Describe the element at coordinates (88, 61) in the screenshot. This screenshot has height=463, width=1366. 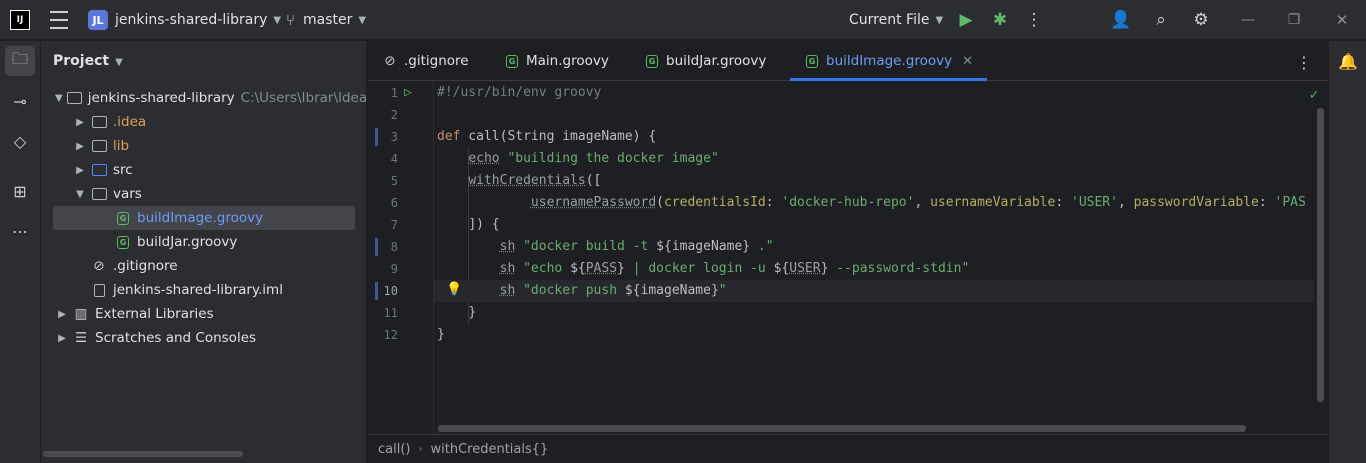
I see `project-panel-title: Project ▼` at that location.